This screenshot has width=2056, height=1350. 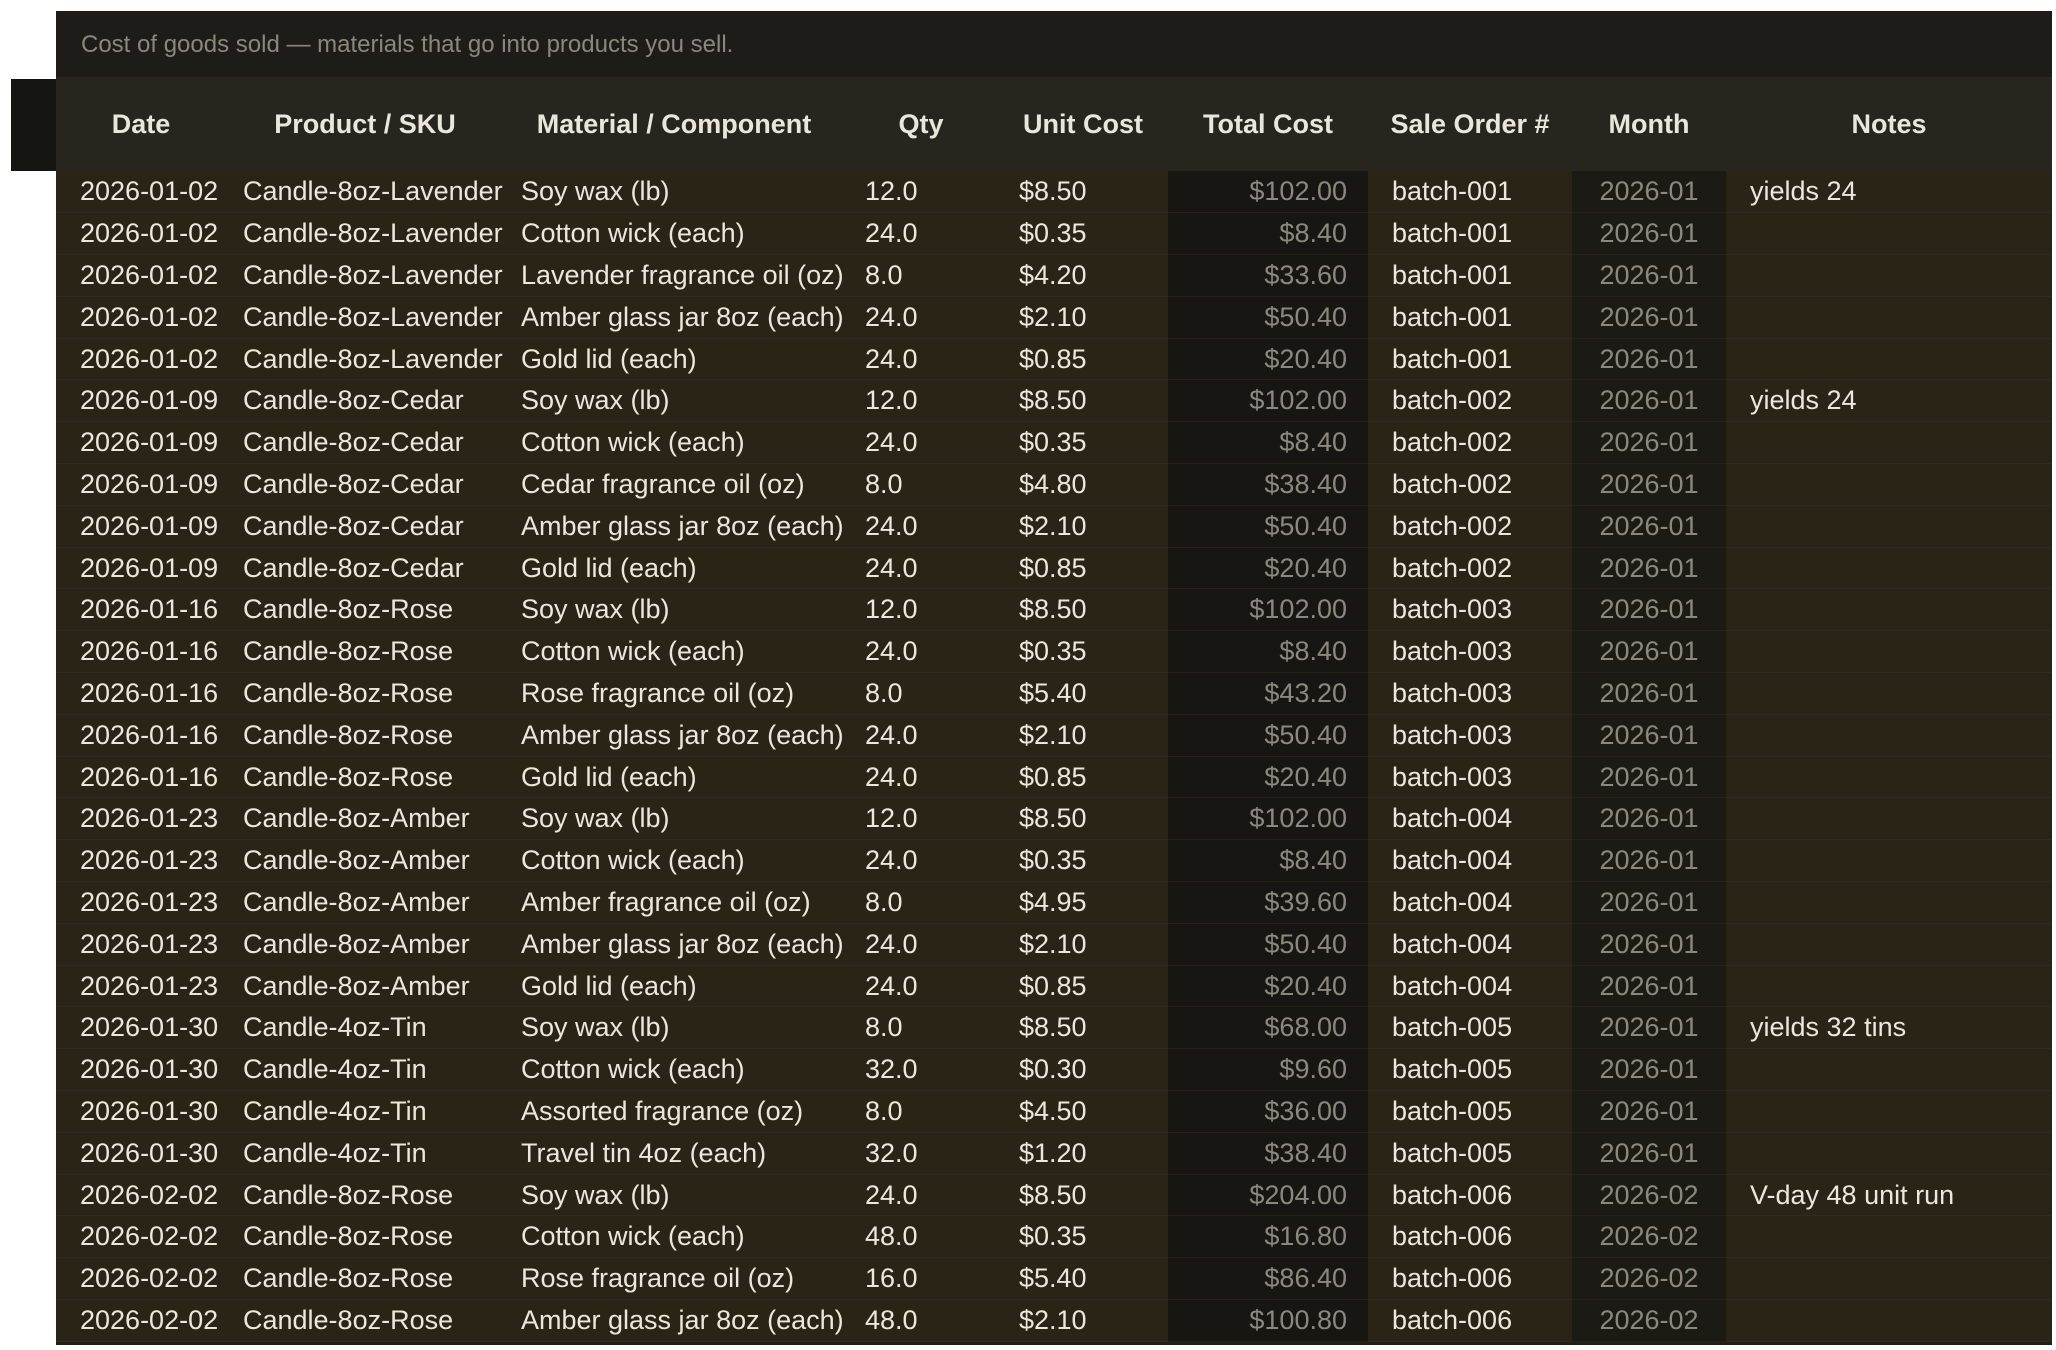 I want to click on date-cell: 2026-02-02, so click(x=141, y=1237).